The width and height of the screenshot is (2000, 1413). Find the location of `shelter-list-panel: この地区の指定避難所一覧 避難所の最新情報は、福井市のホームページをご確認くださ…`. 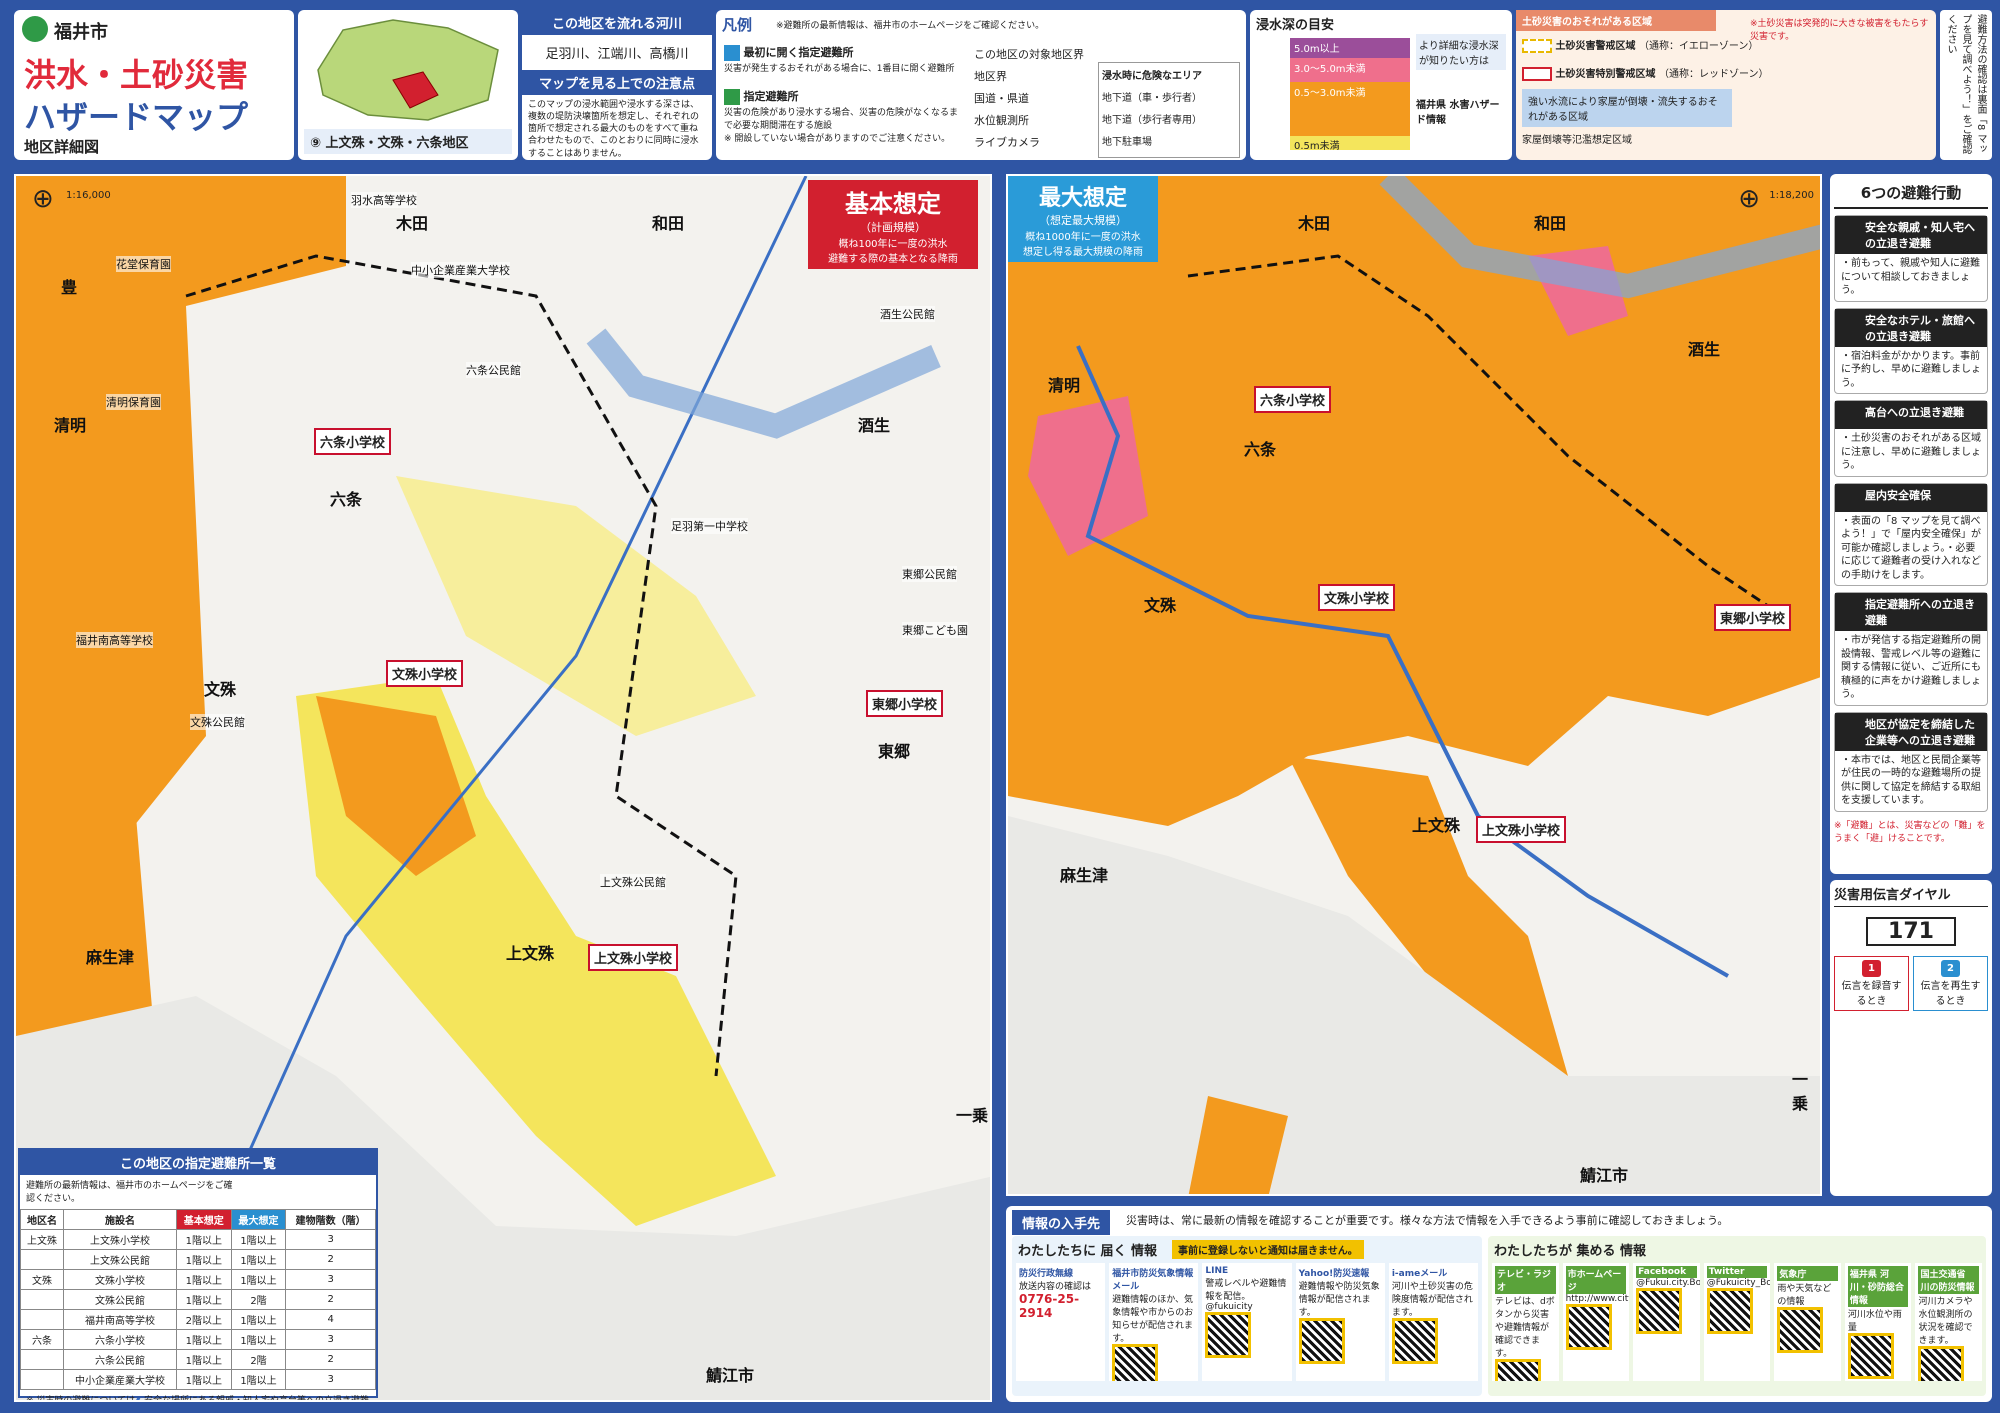

shelter-list-panel: この地区の指定避難所一覧 避難所の最新情報は、福井市のホームページをご確認くださ… is located at coordinates (198, 1274).